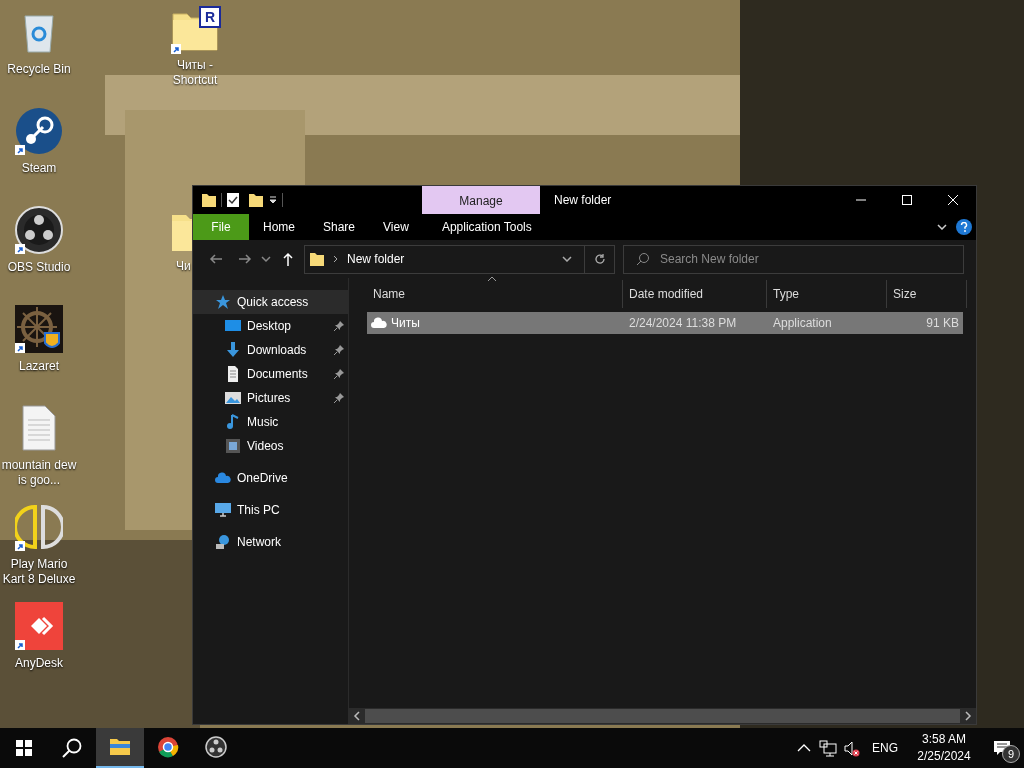 The width and height of the screenshot is (1024, 768). Describe the element at coordinates (273, 200) in the screenshot. I see `dropdown-caret-icon` at that location.